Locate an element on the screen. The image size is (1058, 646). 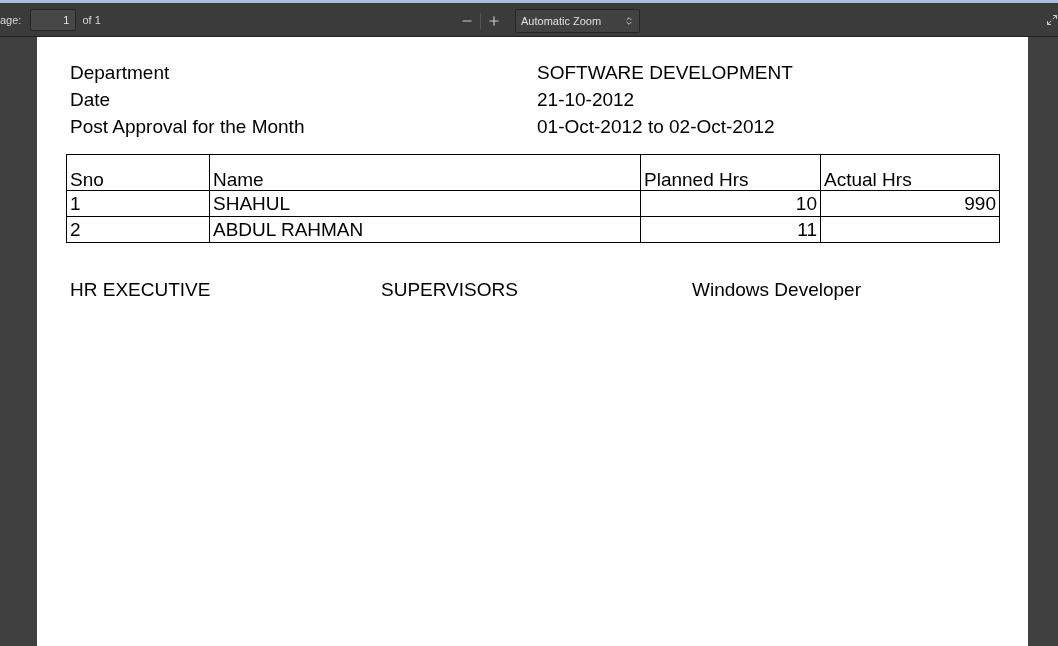
info-value: 01-Oct-2012 to 02-Oct-2012 is located at coordinates (656, 127).